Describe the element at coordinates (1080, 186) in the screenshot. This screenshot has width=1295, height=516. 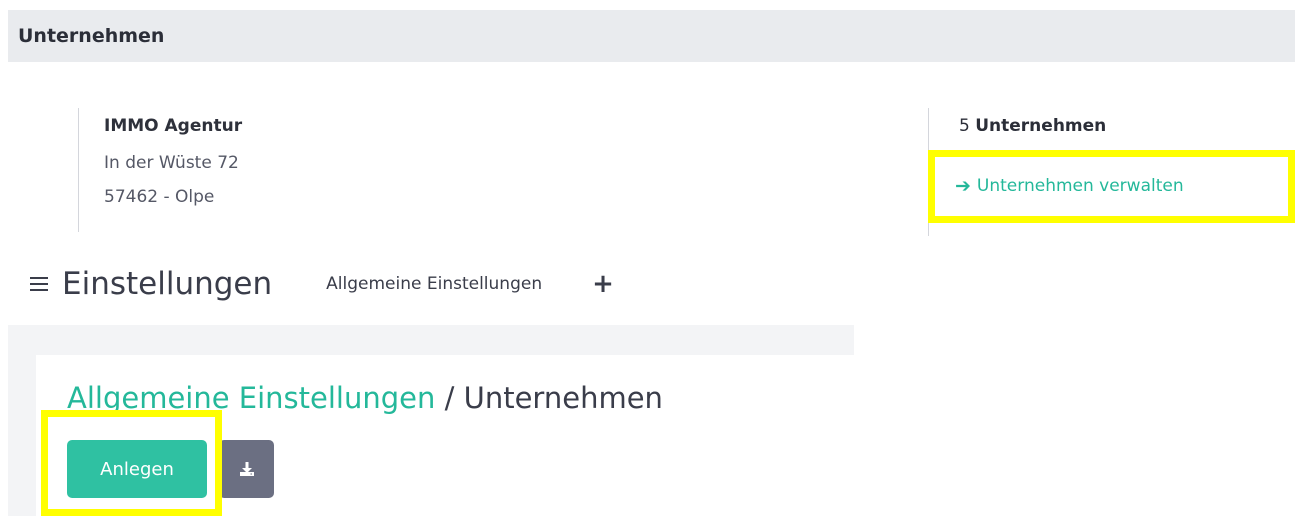
I see `manage-companies-label: Unternehmen verwalten` at that location.